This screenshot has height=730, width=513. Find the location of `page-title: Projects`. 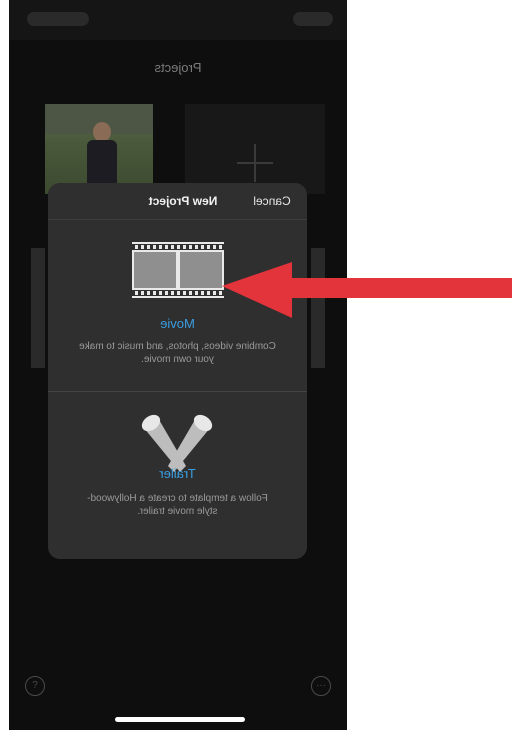

page-title: Projects is located at coordinates (178, 67).